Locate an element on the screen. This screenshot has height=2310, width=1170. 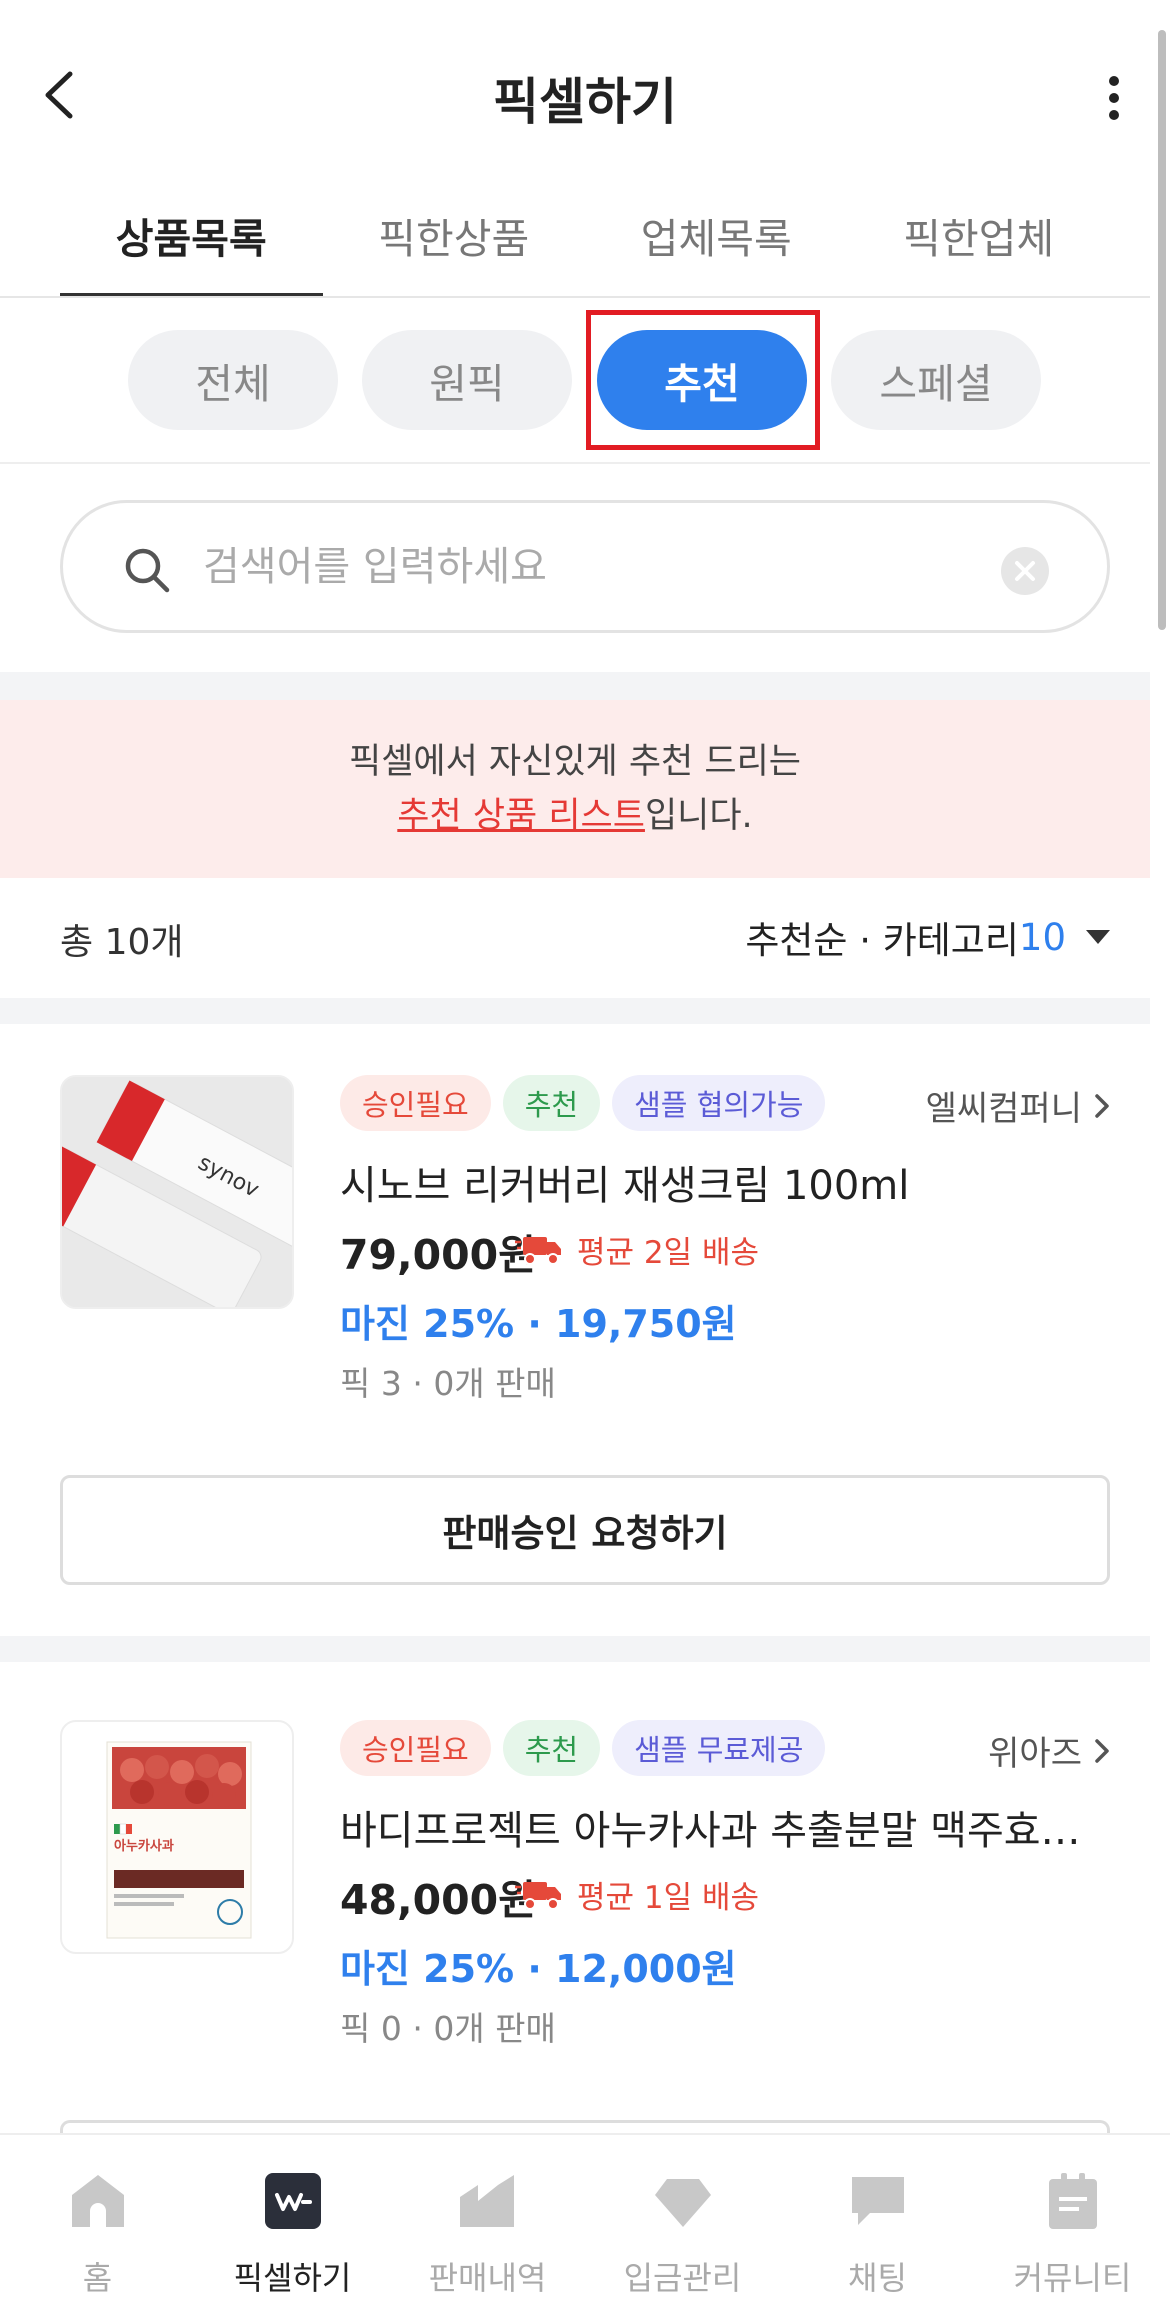
product-name: 바디프로젝트 아누카사과 추출분말 맥주효모 비오틴 PLUS is located at coordinates (725, 1827).